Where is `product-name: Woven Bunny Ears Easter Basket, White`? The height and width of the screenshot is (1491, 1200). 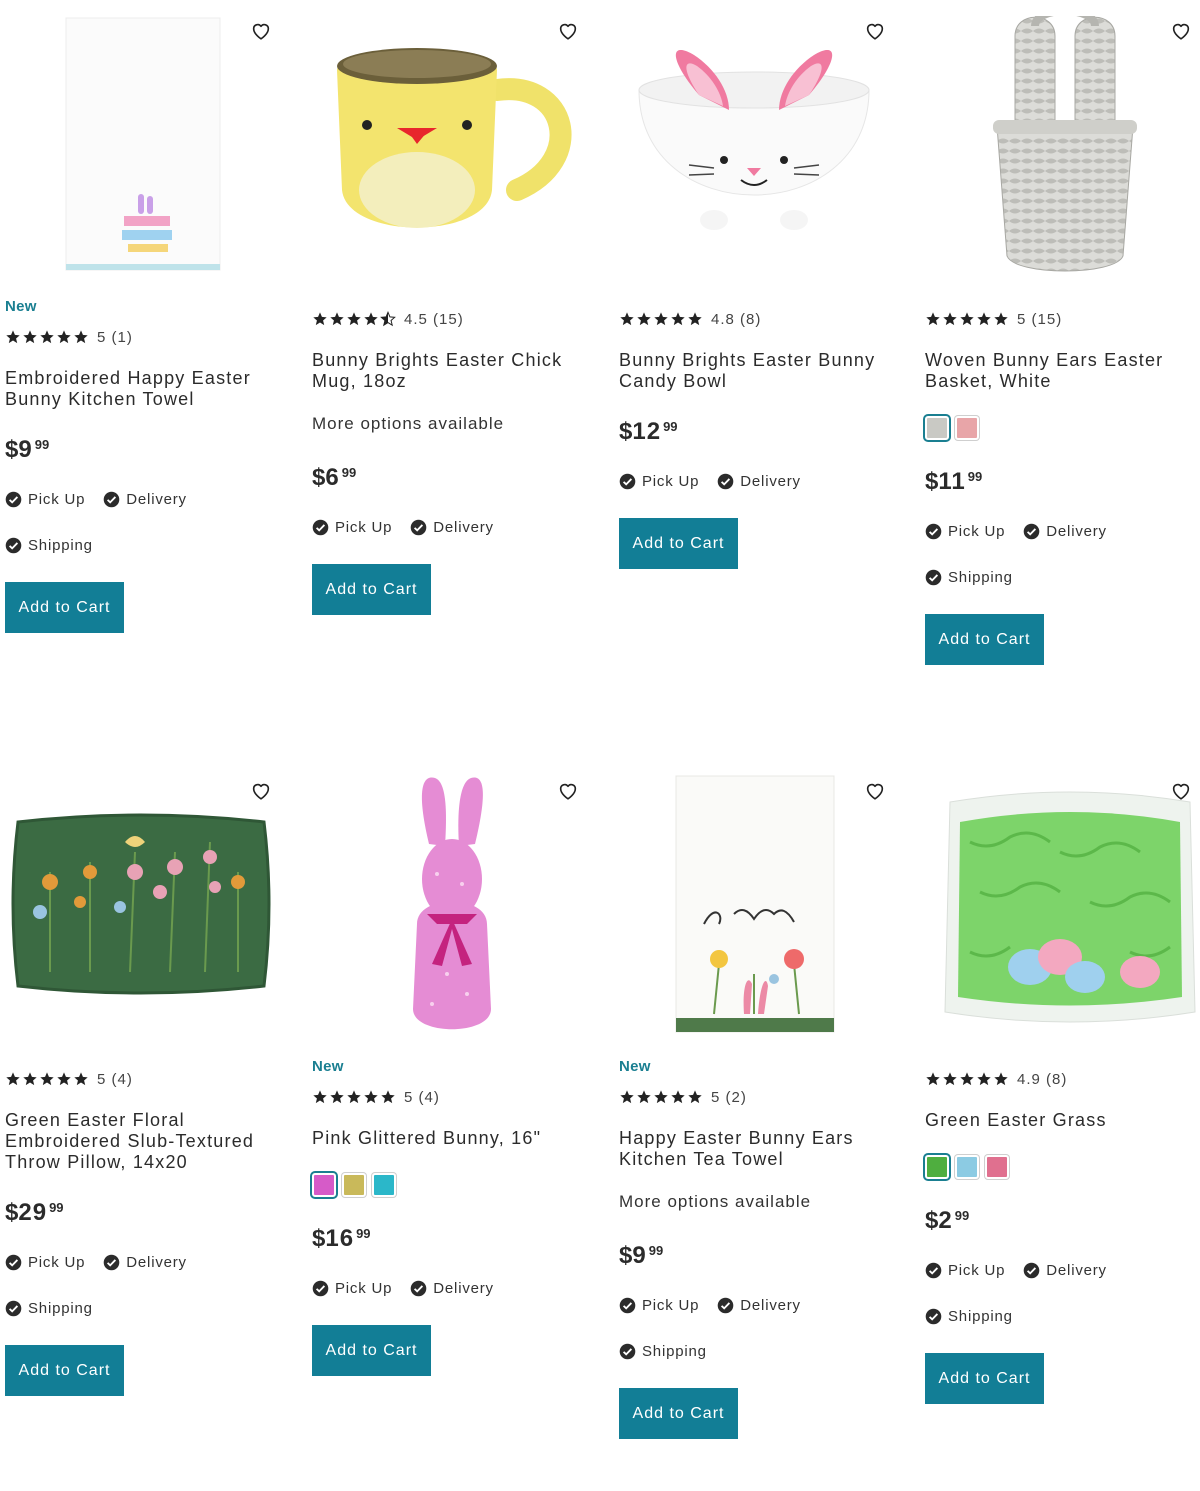
product-name: Woven Bunny Ears Easter Basket, White is located at coordinates (1062, 371).